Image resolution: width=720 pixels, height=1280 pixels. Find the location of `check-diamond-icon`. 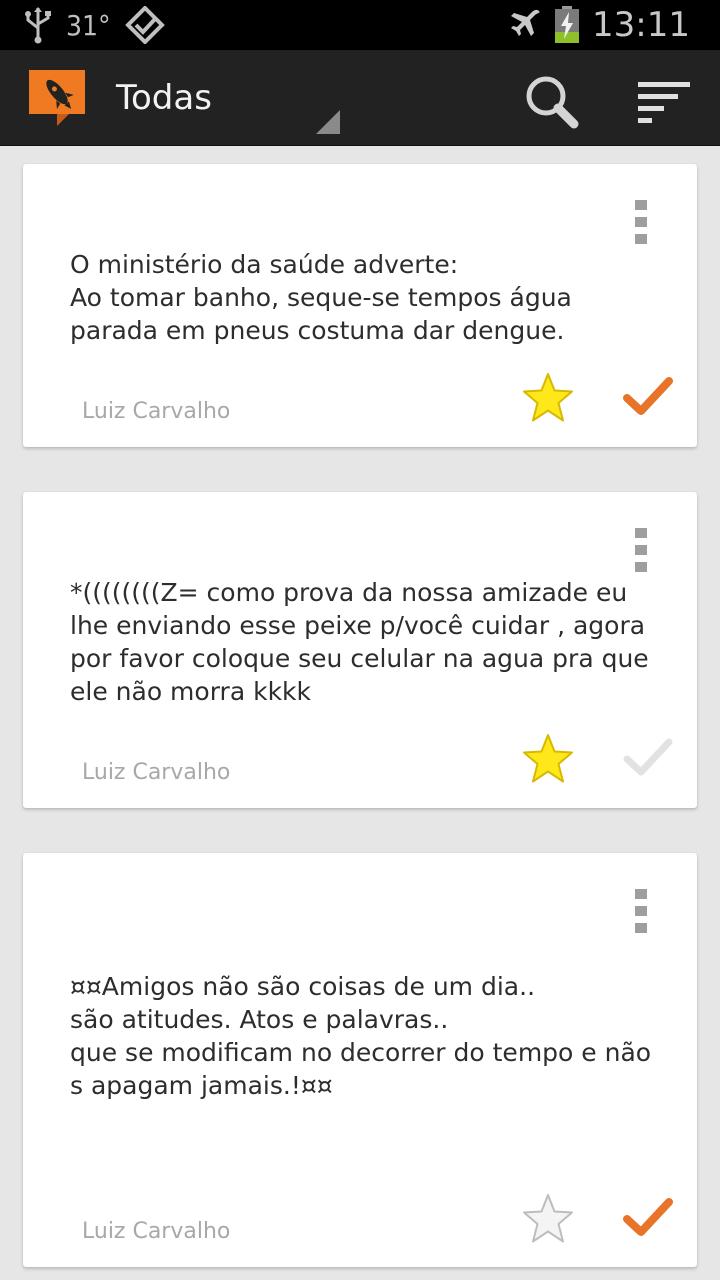

check-diamond-icon is located at coordinates (144, 25).